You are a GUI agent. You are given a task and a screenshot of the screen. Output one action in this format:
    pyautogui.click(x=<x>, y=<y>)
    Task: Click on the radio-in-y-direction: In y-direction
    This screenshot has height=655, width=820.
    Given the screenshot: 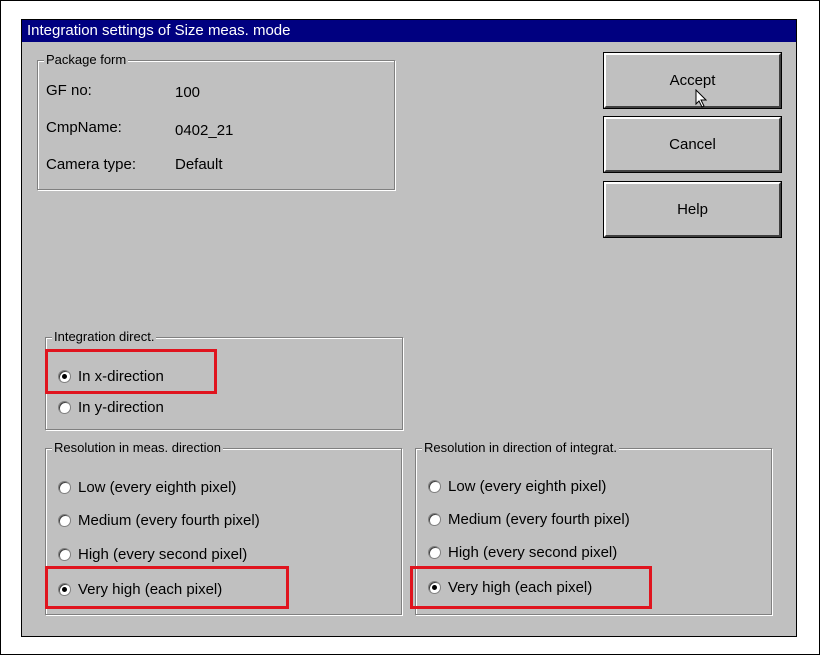 What is the action you would take?
    pyautogui.click(x=111, y=407)
    